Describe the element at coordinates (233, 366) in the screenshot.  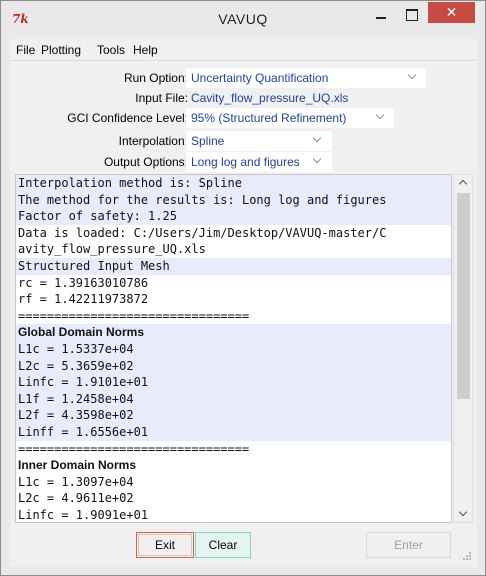
I see `output-line: L2c = 5.3659e+02` at that location.